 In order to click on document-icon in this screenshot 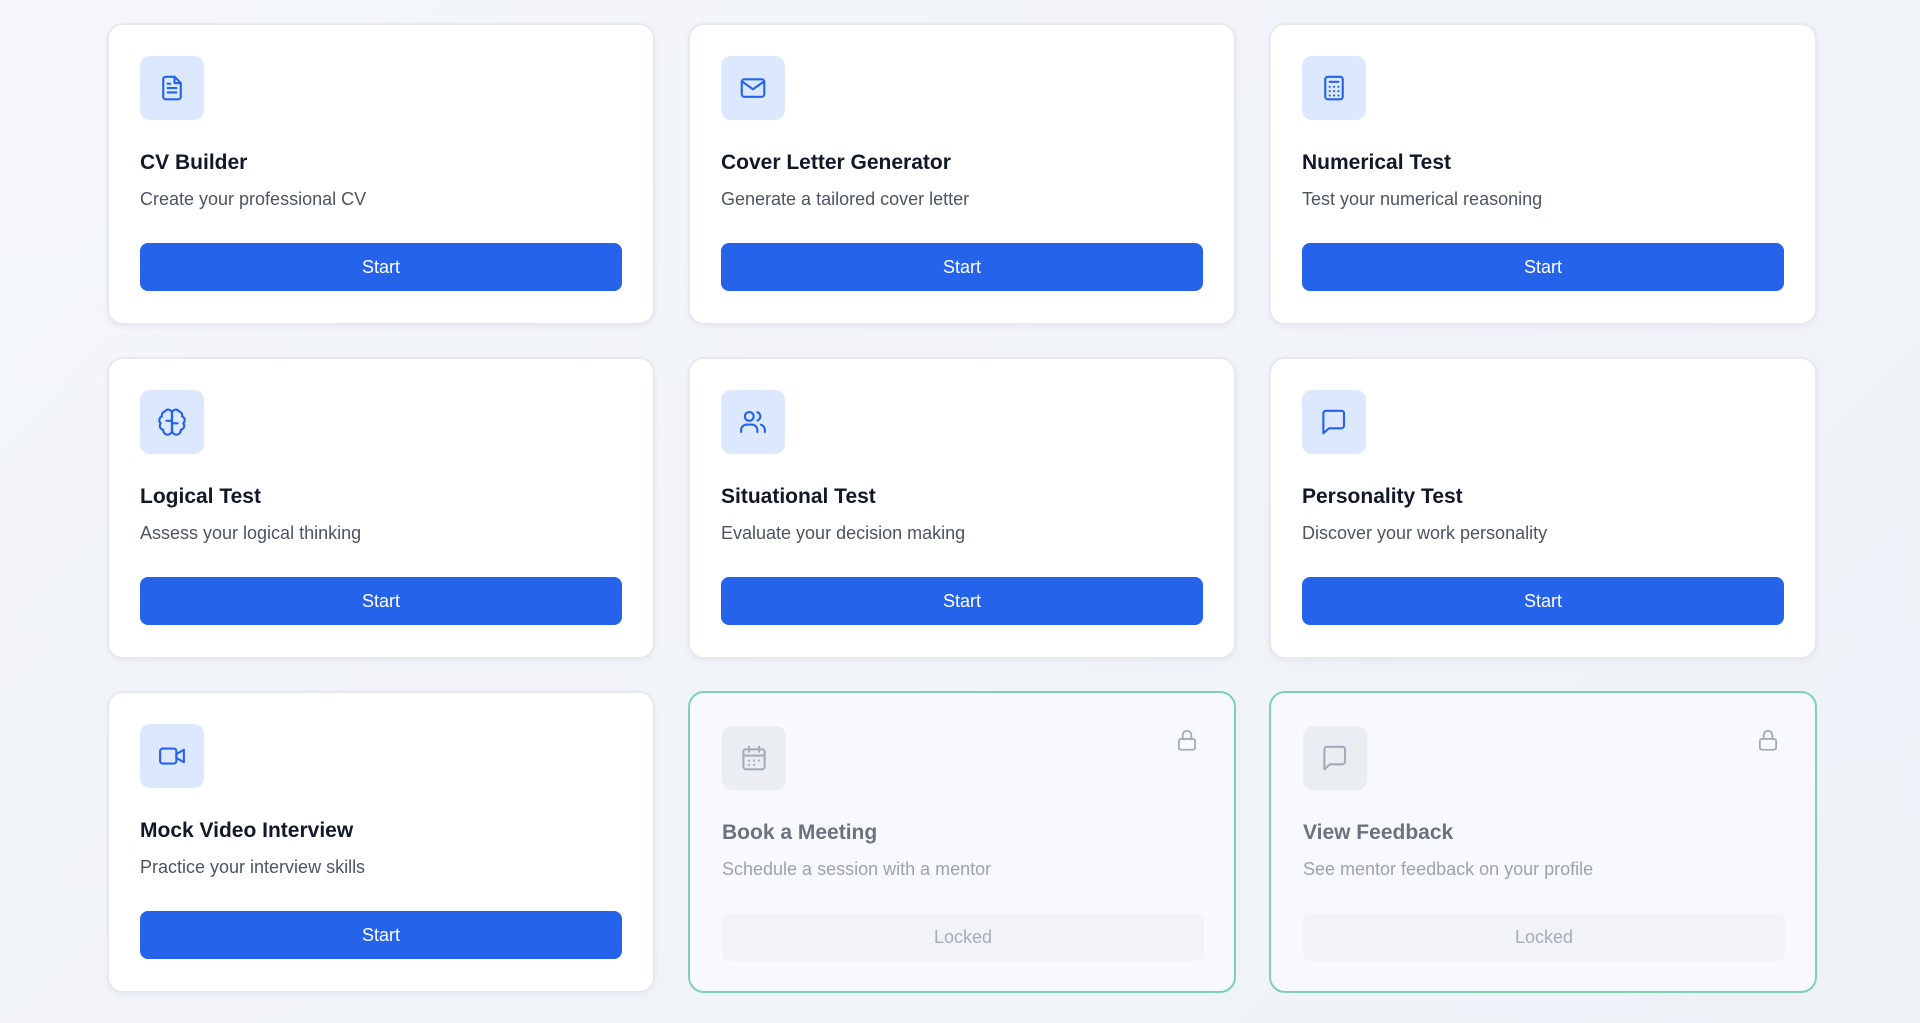, I will do `click(172, 88)`.